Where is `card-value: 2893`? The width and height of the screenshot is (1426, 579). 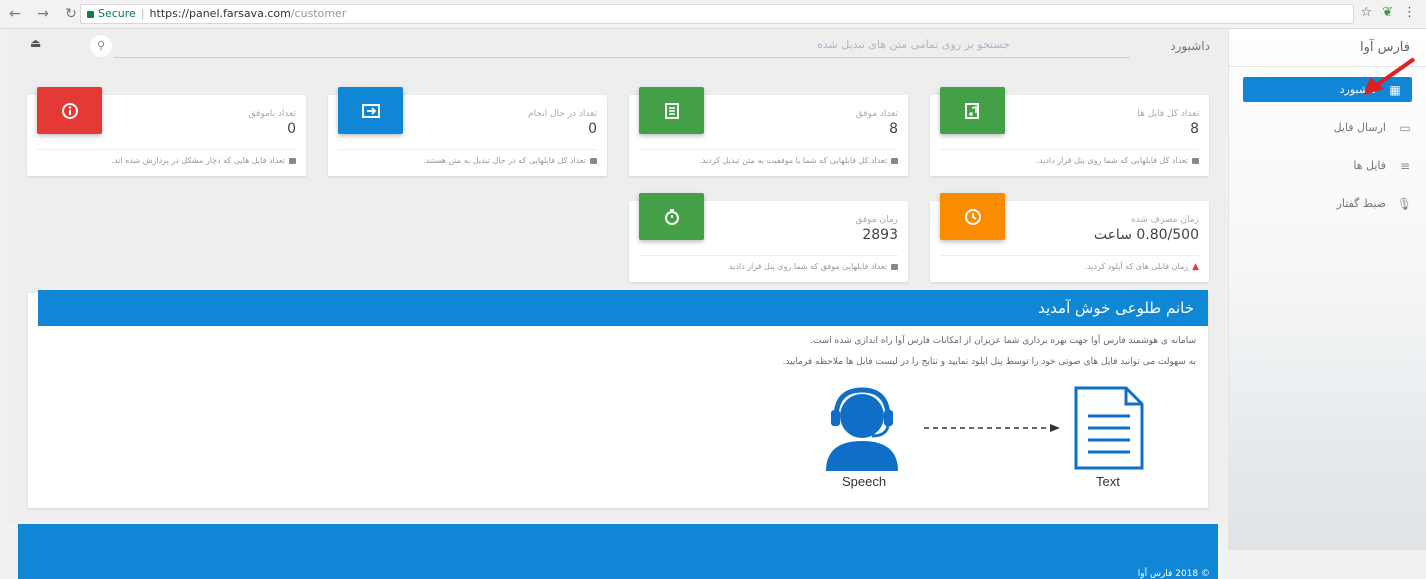
card-value: 2893 is located at coordinates (880, 235).